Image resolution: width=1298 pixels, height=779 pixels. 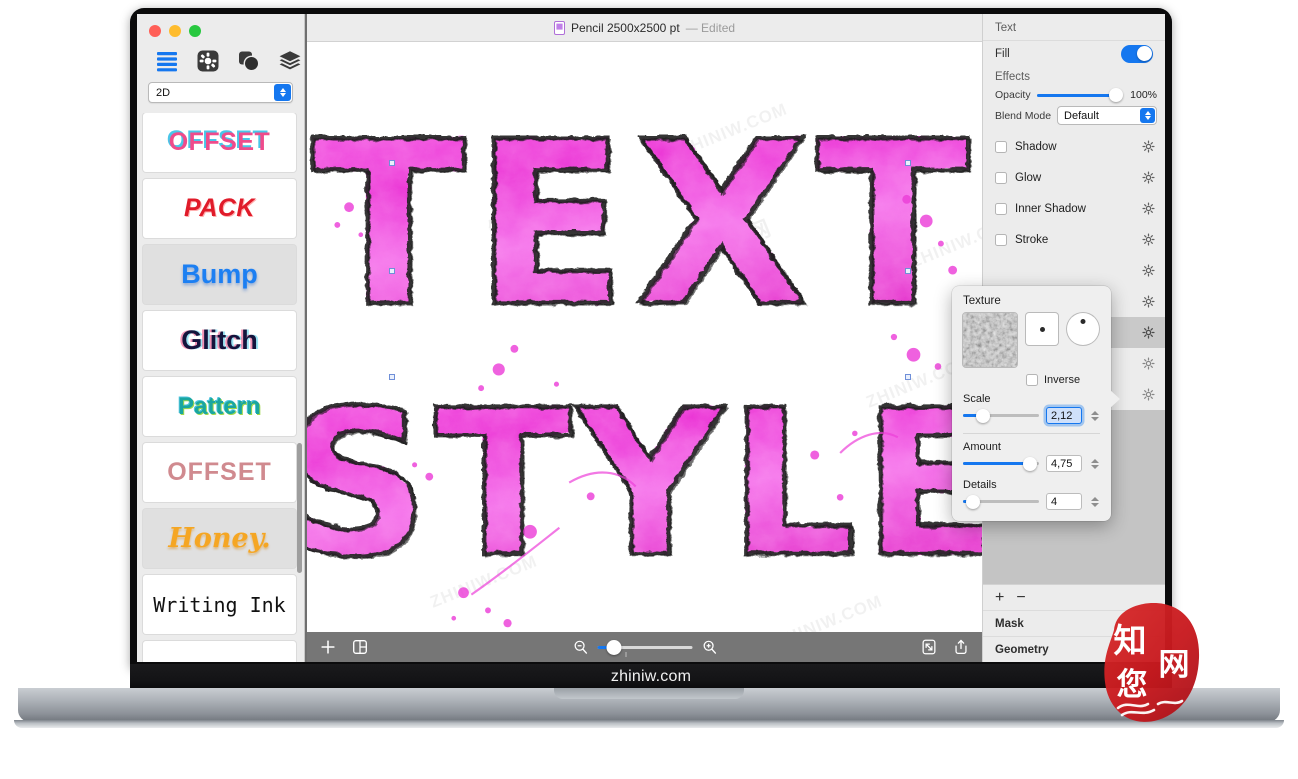 What do you see at coordinates (1107, 115) in the screenshot?
I see `blend-mode-select: Default` at bounding box center [1107, 115].